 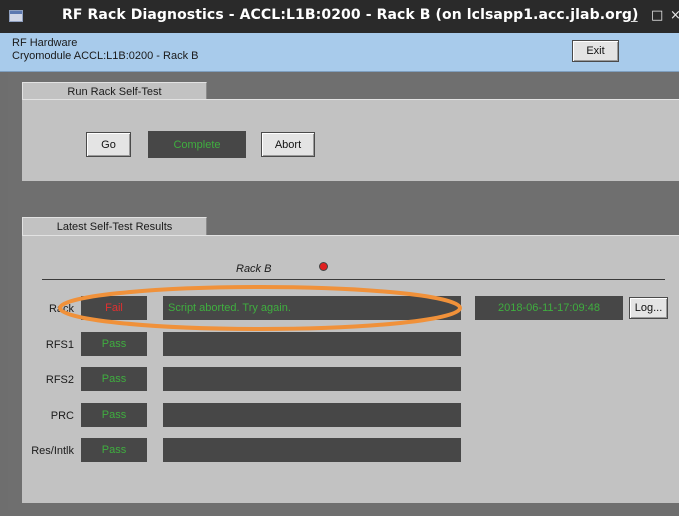 What do you see at coordinates (657, 15) in the screenshot?
I see `maximize-icon: □` at bounding box center [657, 15].